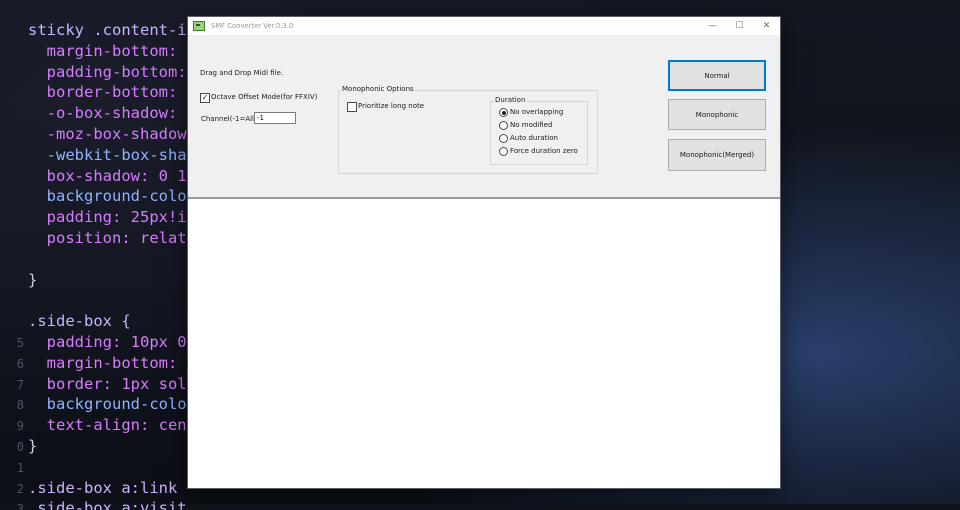 This screenshot has width=960, height=510. I want to click on code-line: 3 .side-box a:visit, so click(130, 504).